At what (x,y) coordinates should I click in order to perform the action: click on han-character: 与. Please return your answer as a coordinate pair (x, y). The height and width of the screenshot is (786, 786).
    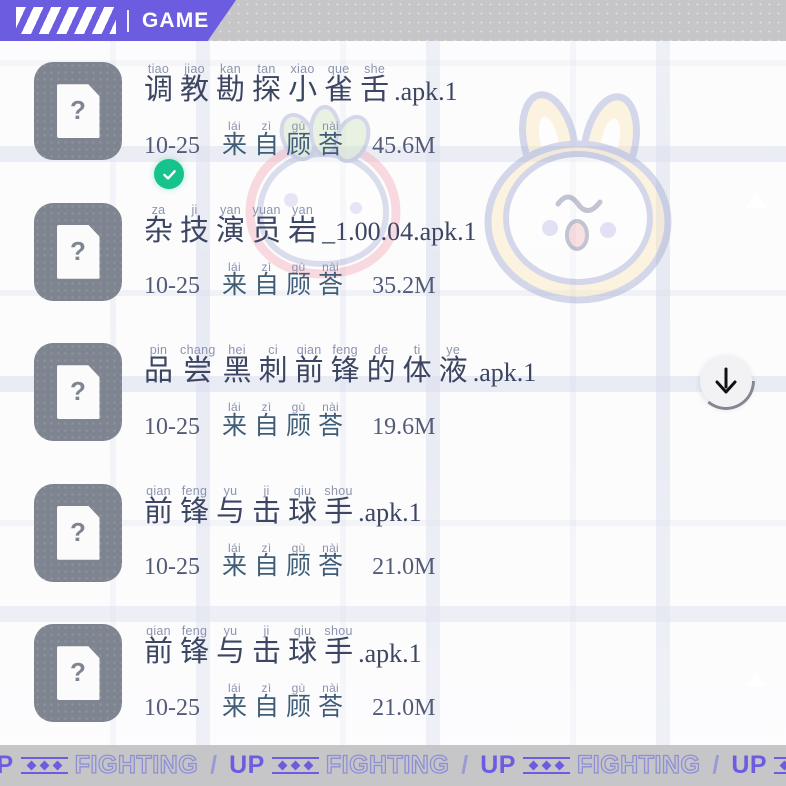
    Looking at the image, I should click on (231, 511).